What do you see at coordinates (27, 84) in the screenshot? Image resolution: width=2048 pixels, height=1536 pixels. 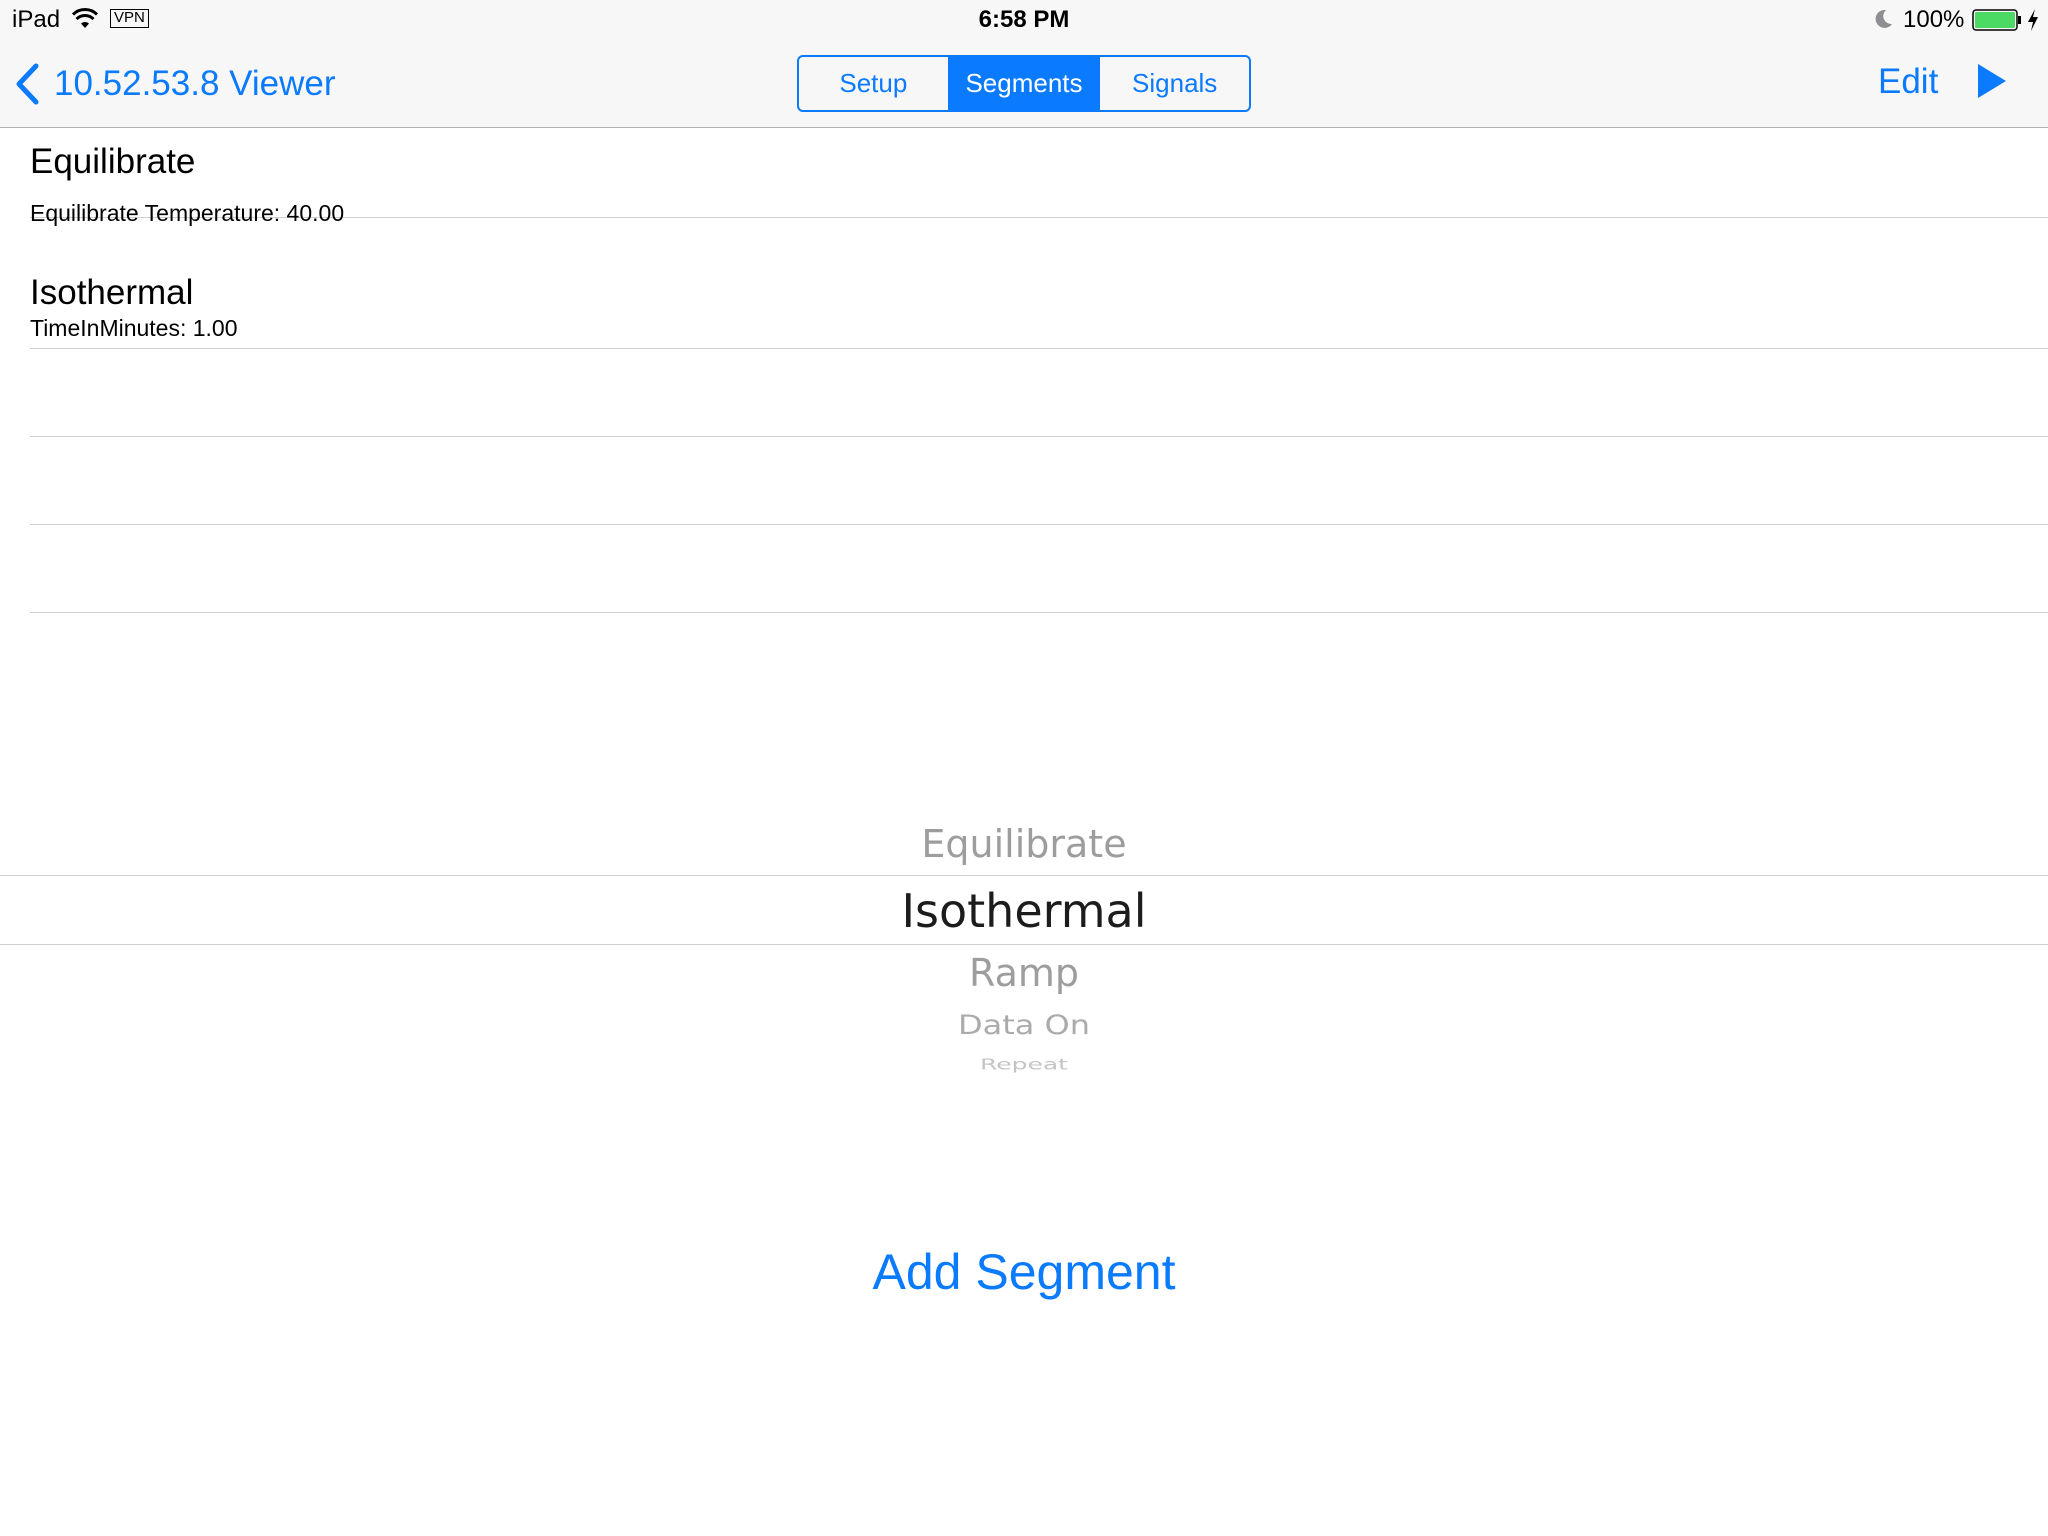 I see `chevron-left-icon` at bounding box center [27, 84].